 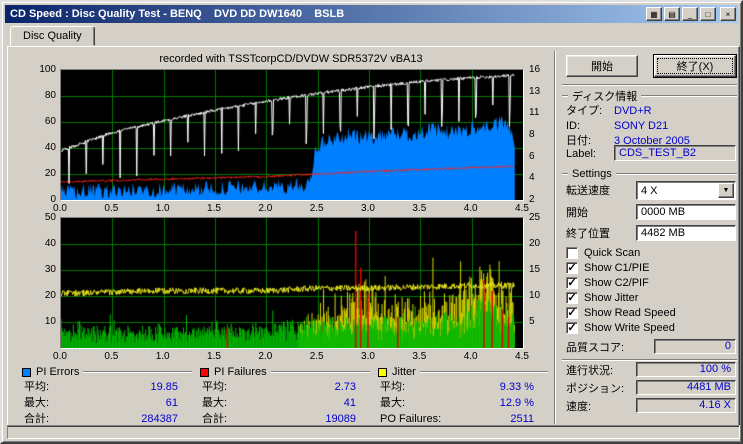 I want to click on progress-field: 100 %, so click(x=686, y=369).